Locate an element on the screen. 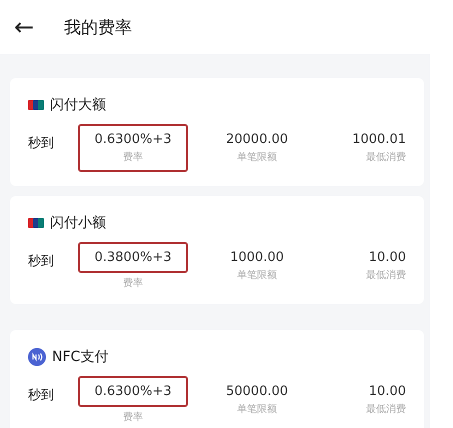 This screenshot has width=453, height=428. card-title: 闪付大额 is located at coordinates (78, 105).